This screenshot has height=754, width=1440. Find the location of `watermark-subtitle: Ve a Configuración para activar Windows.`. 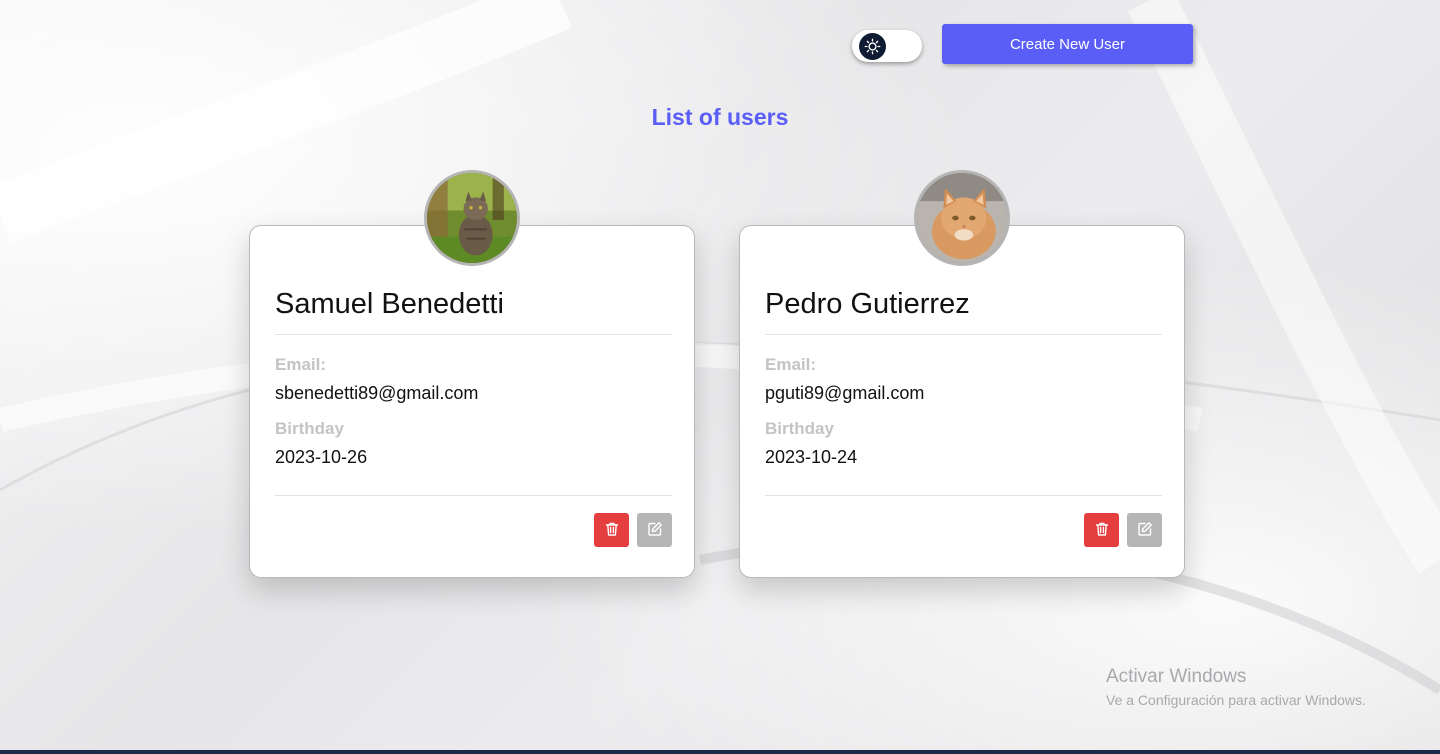

watermark-subtitle: Ve a Configuración para activar Windows. is located at coordinates (1236, 700).